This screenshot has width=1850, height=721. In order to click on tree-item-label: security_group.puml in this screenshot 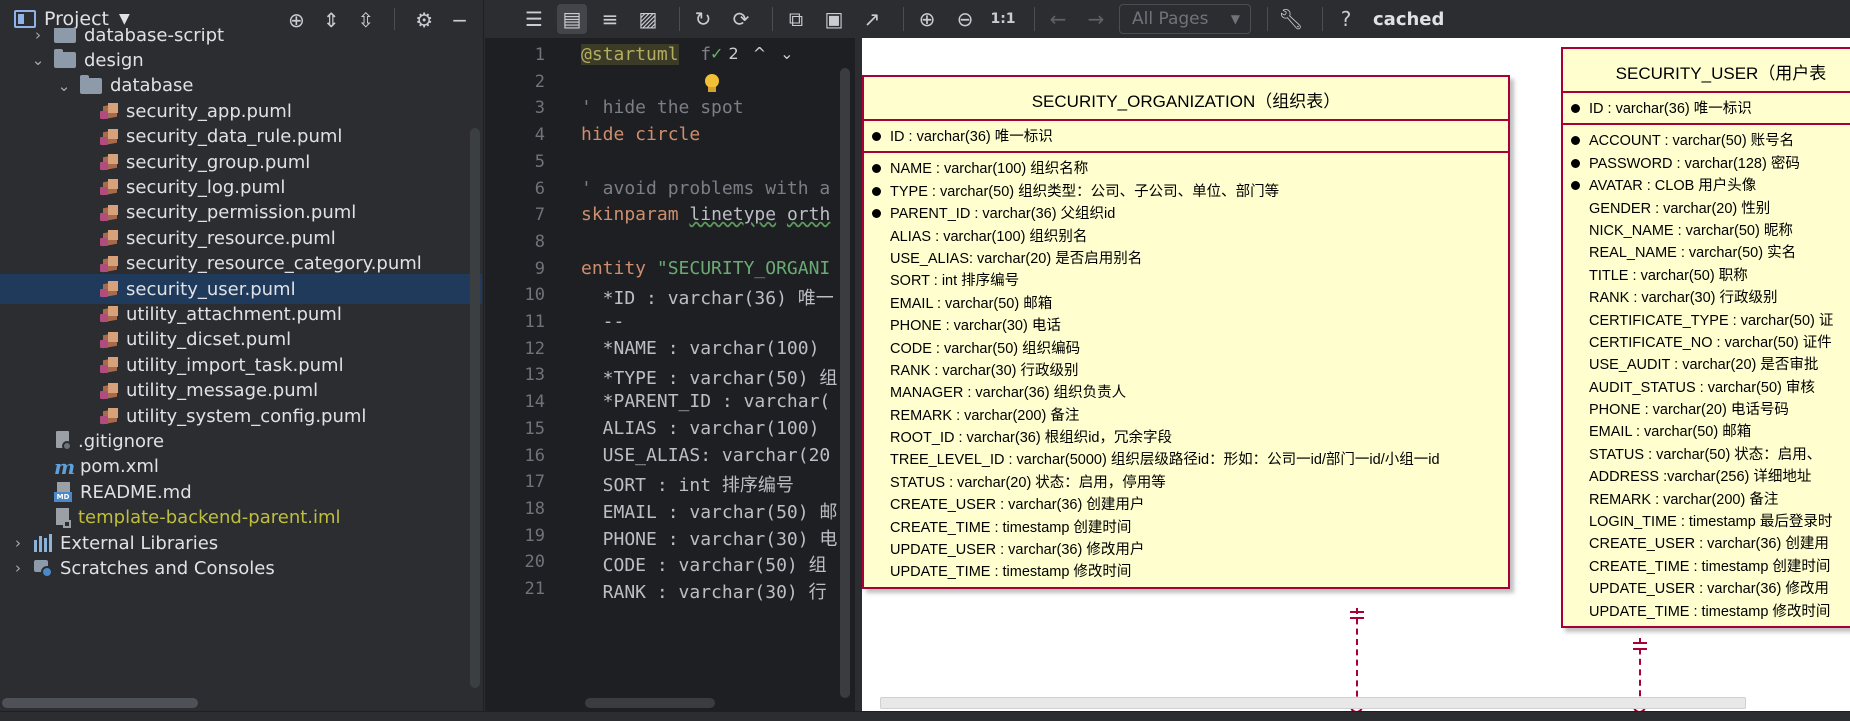, I will do `click(218, 162)`.